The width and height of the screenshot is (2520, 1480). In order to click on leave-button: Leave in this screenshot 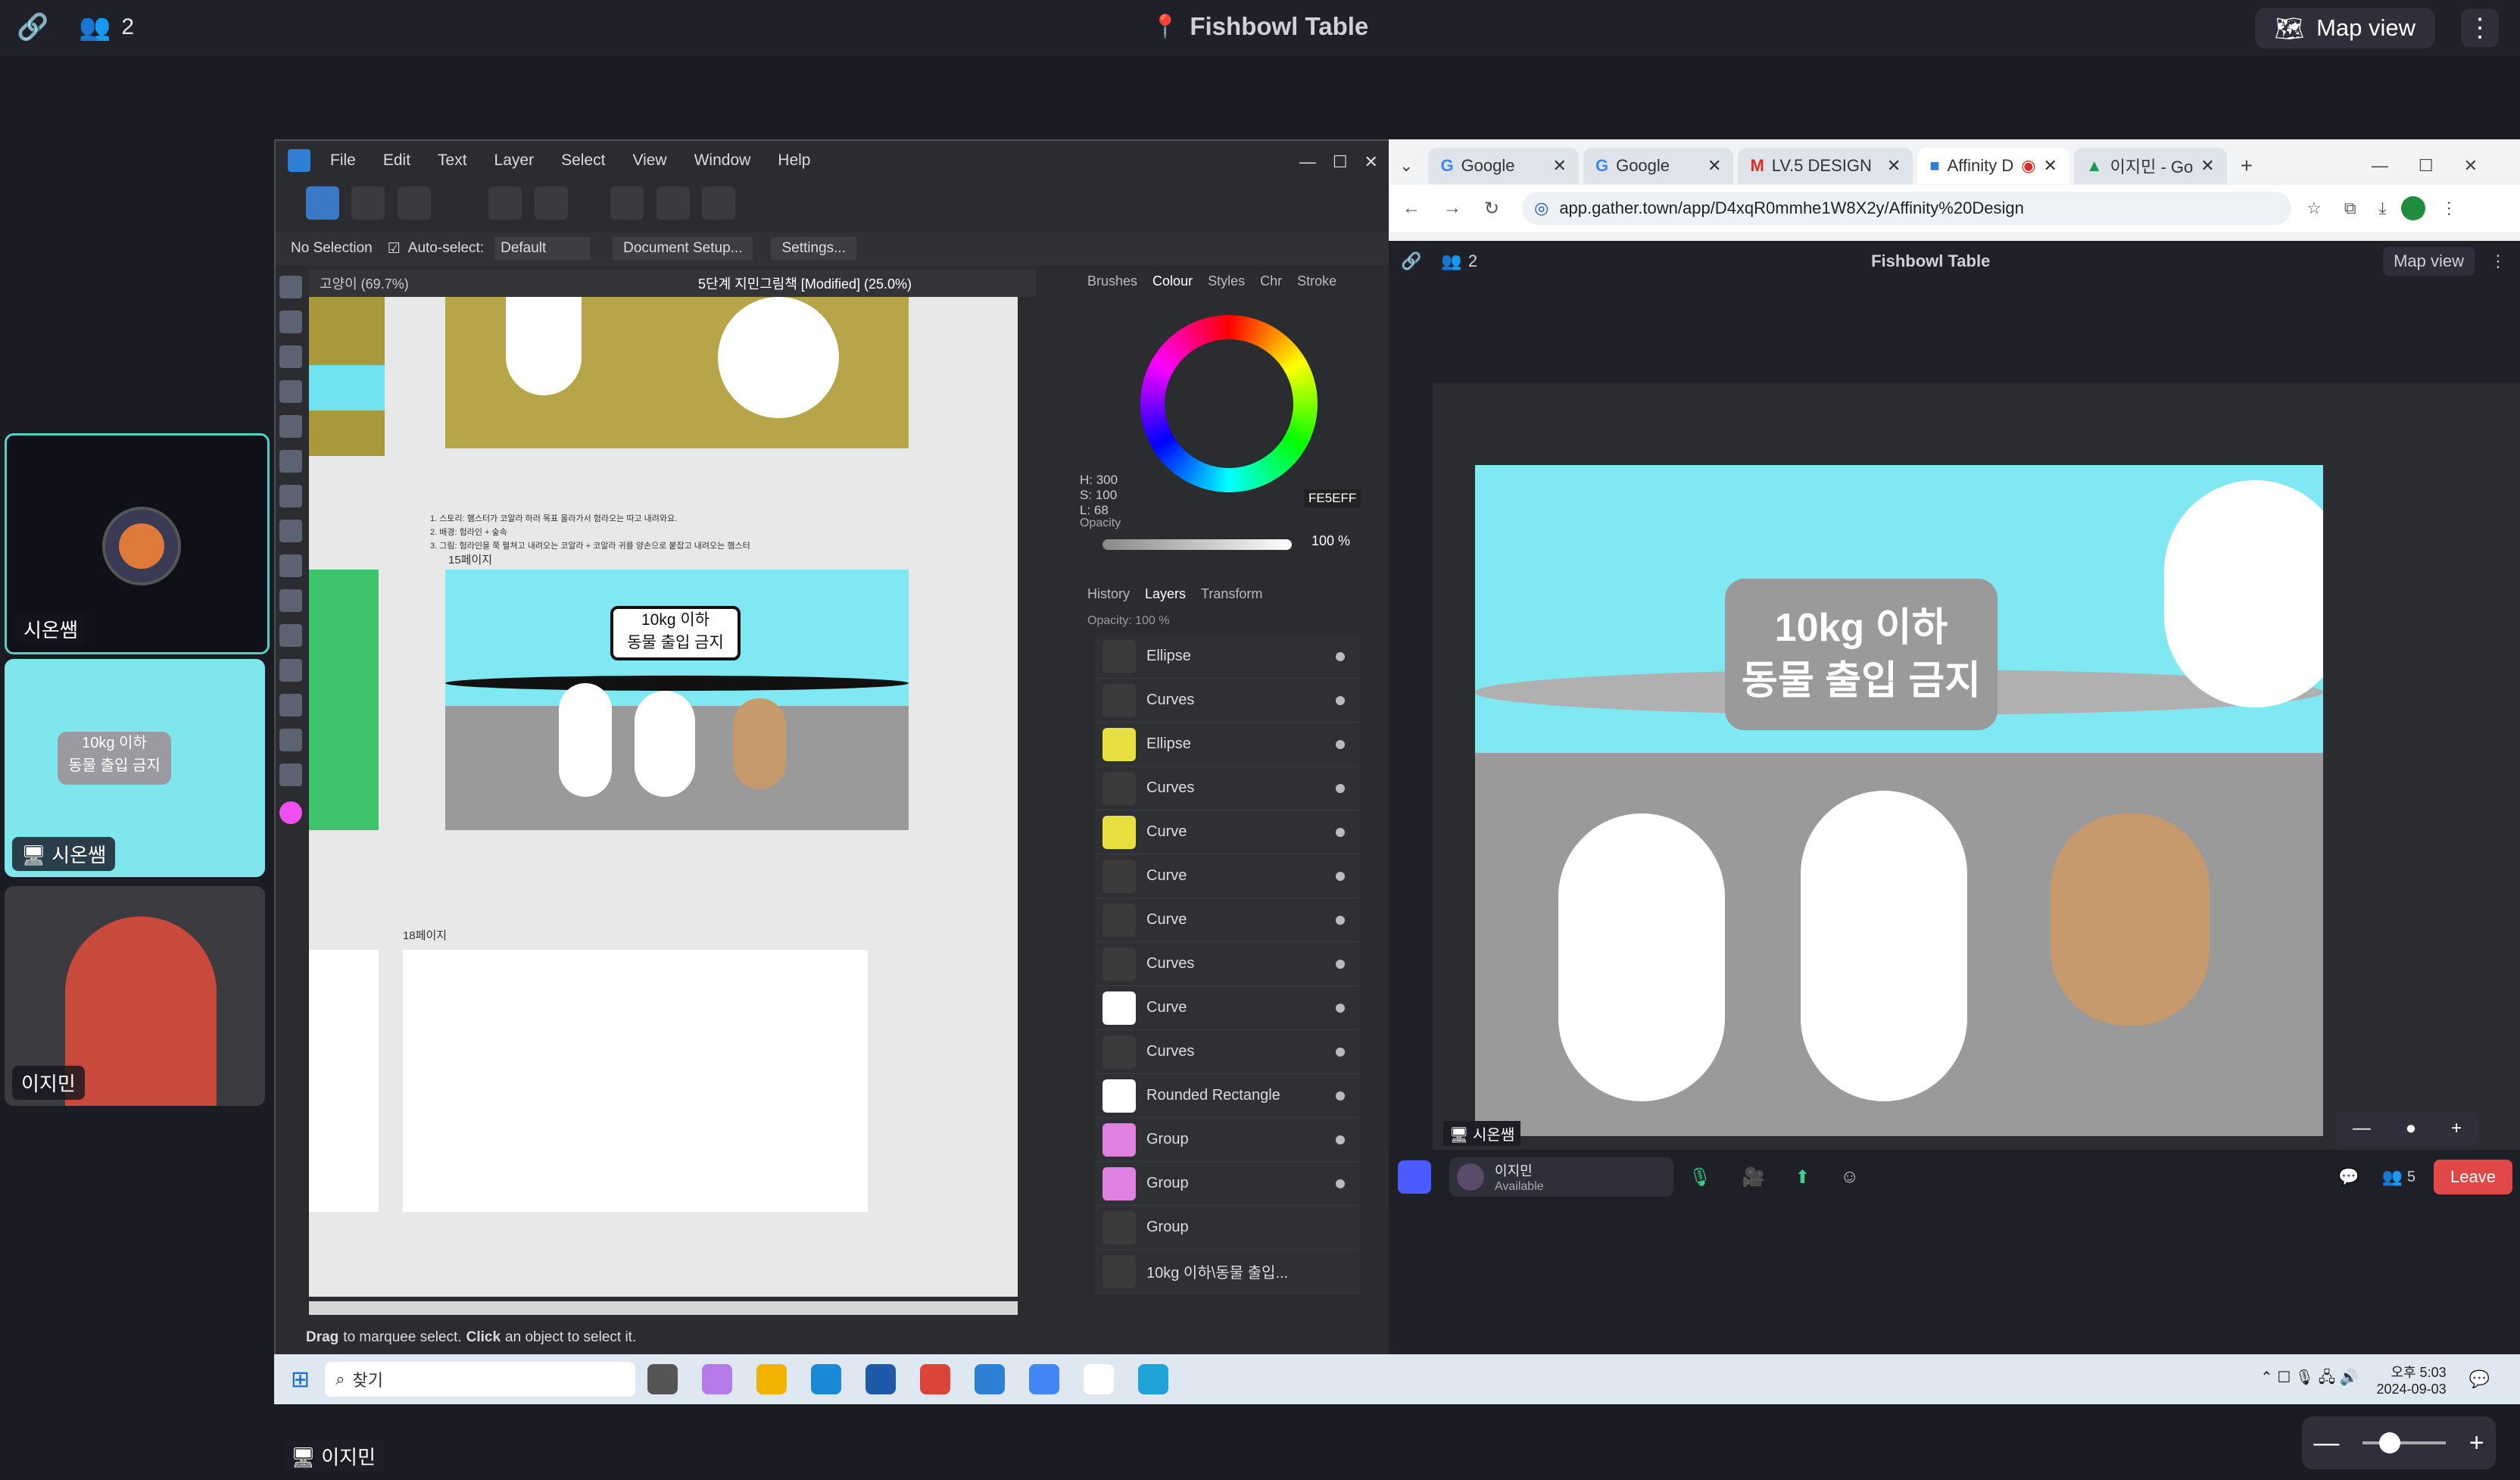, I will do `click(2473, 1177)`.